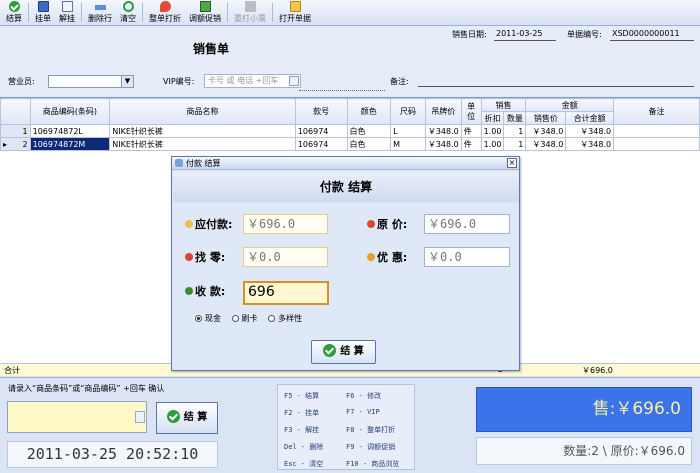 The image size is (700, 473). What do you see at coordinates (205, 291) in the screenshot?
I see `received-label: 收 款:` at bounding box center [205, 291].